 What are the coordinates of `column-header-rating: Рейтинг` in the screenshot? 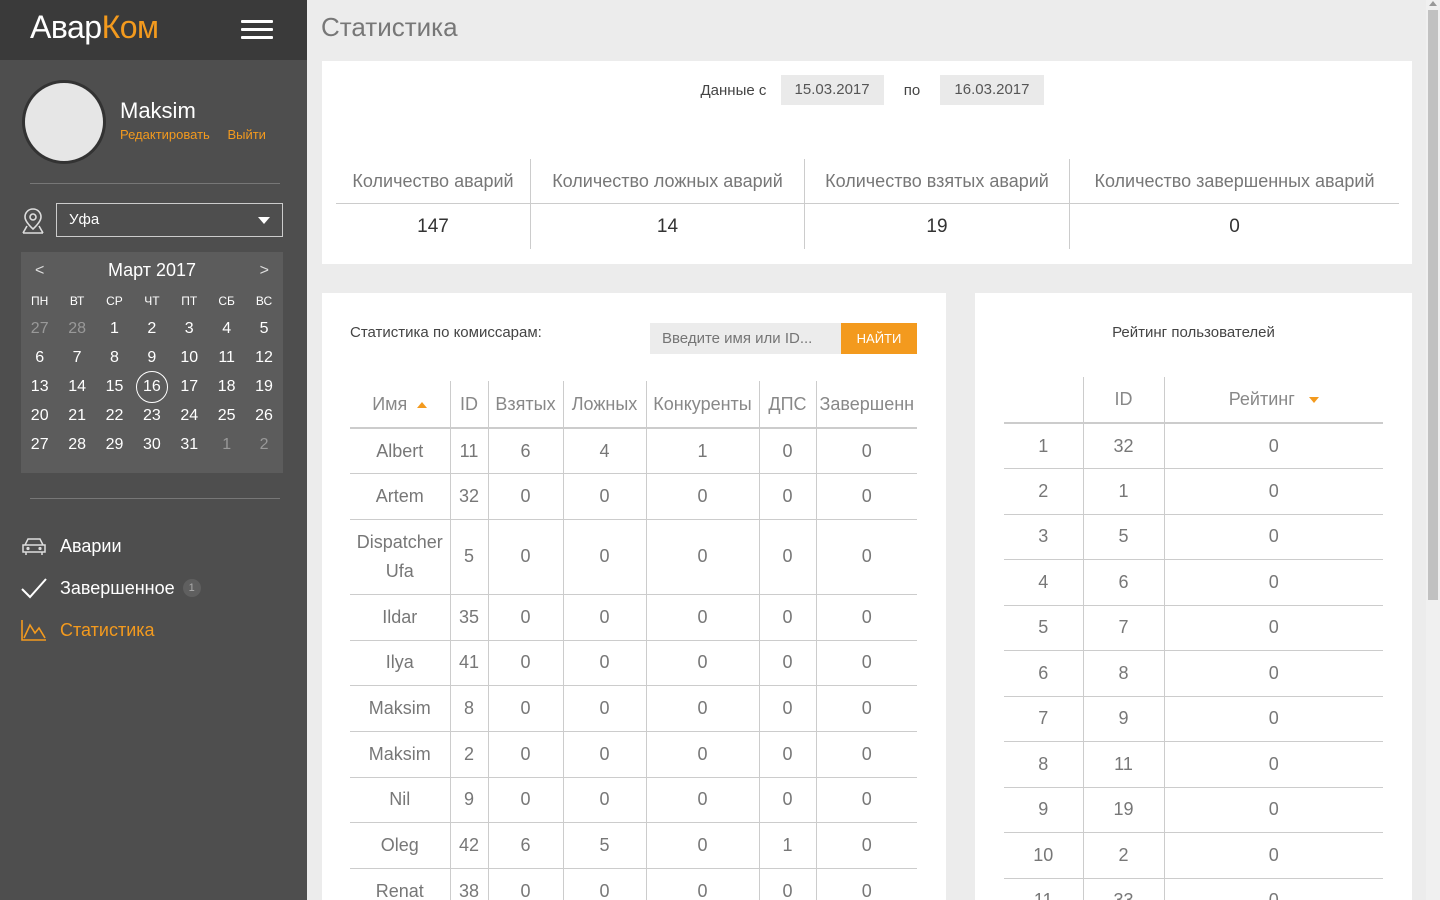 It's located at (1273, 400).